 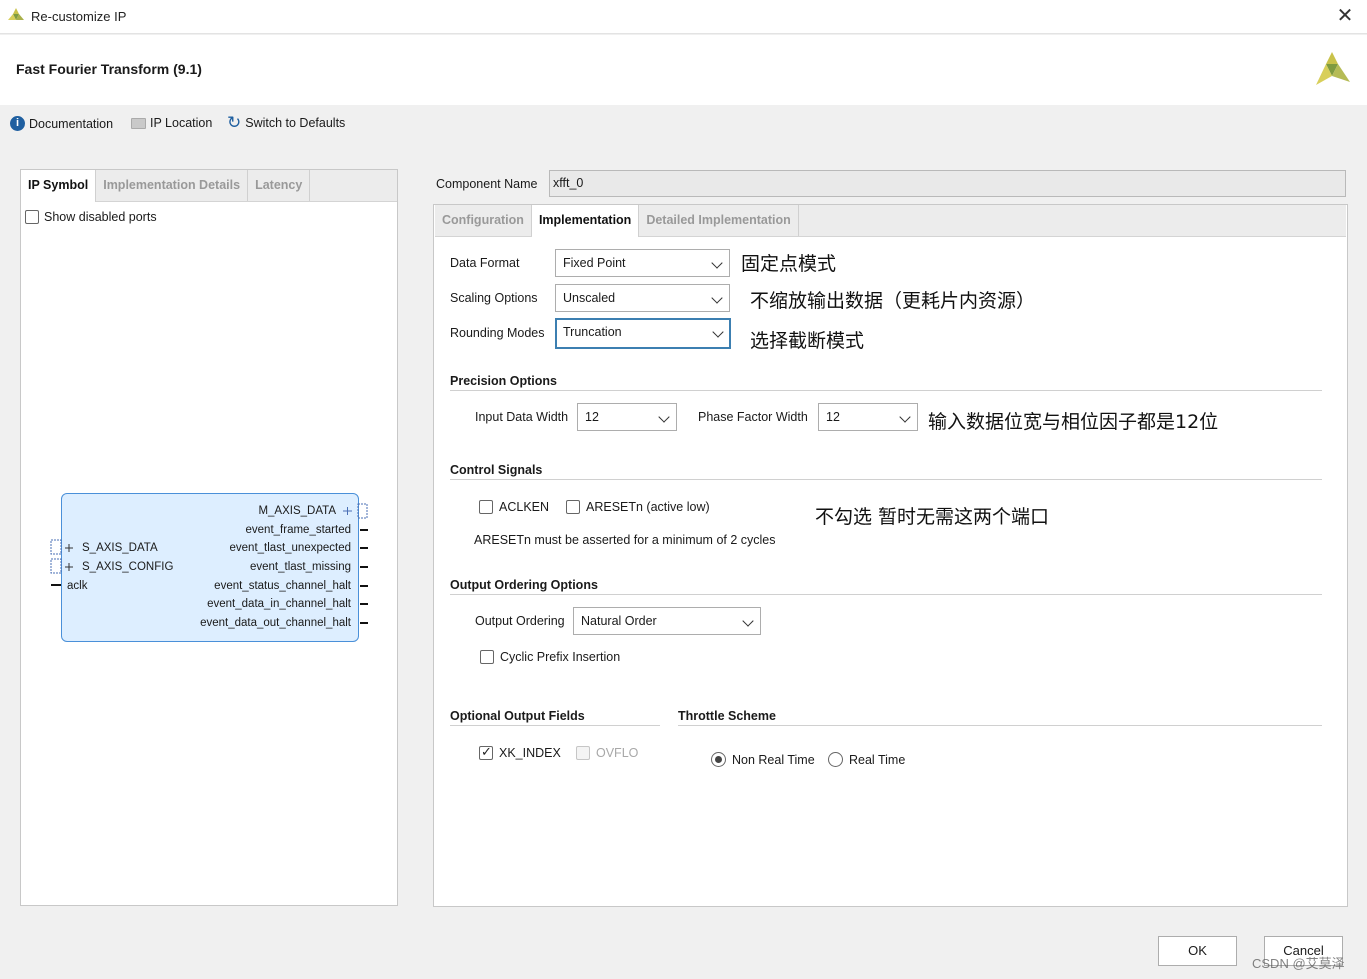 What do you see at coordinates (893, 301) in the screenshot?
I see `annotation-scaling: 不缩放输出数据（更耗片内资源）` at bounding box center [893, 301].